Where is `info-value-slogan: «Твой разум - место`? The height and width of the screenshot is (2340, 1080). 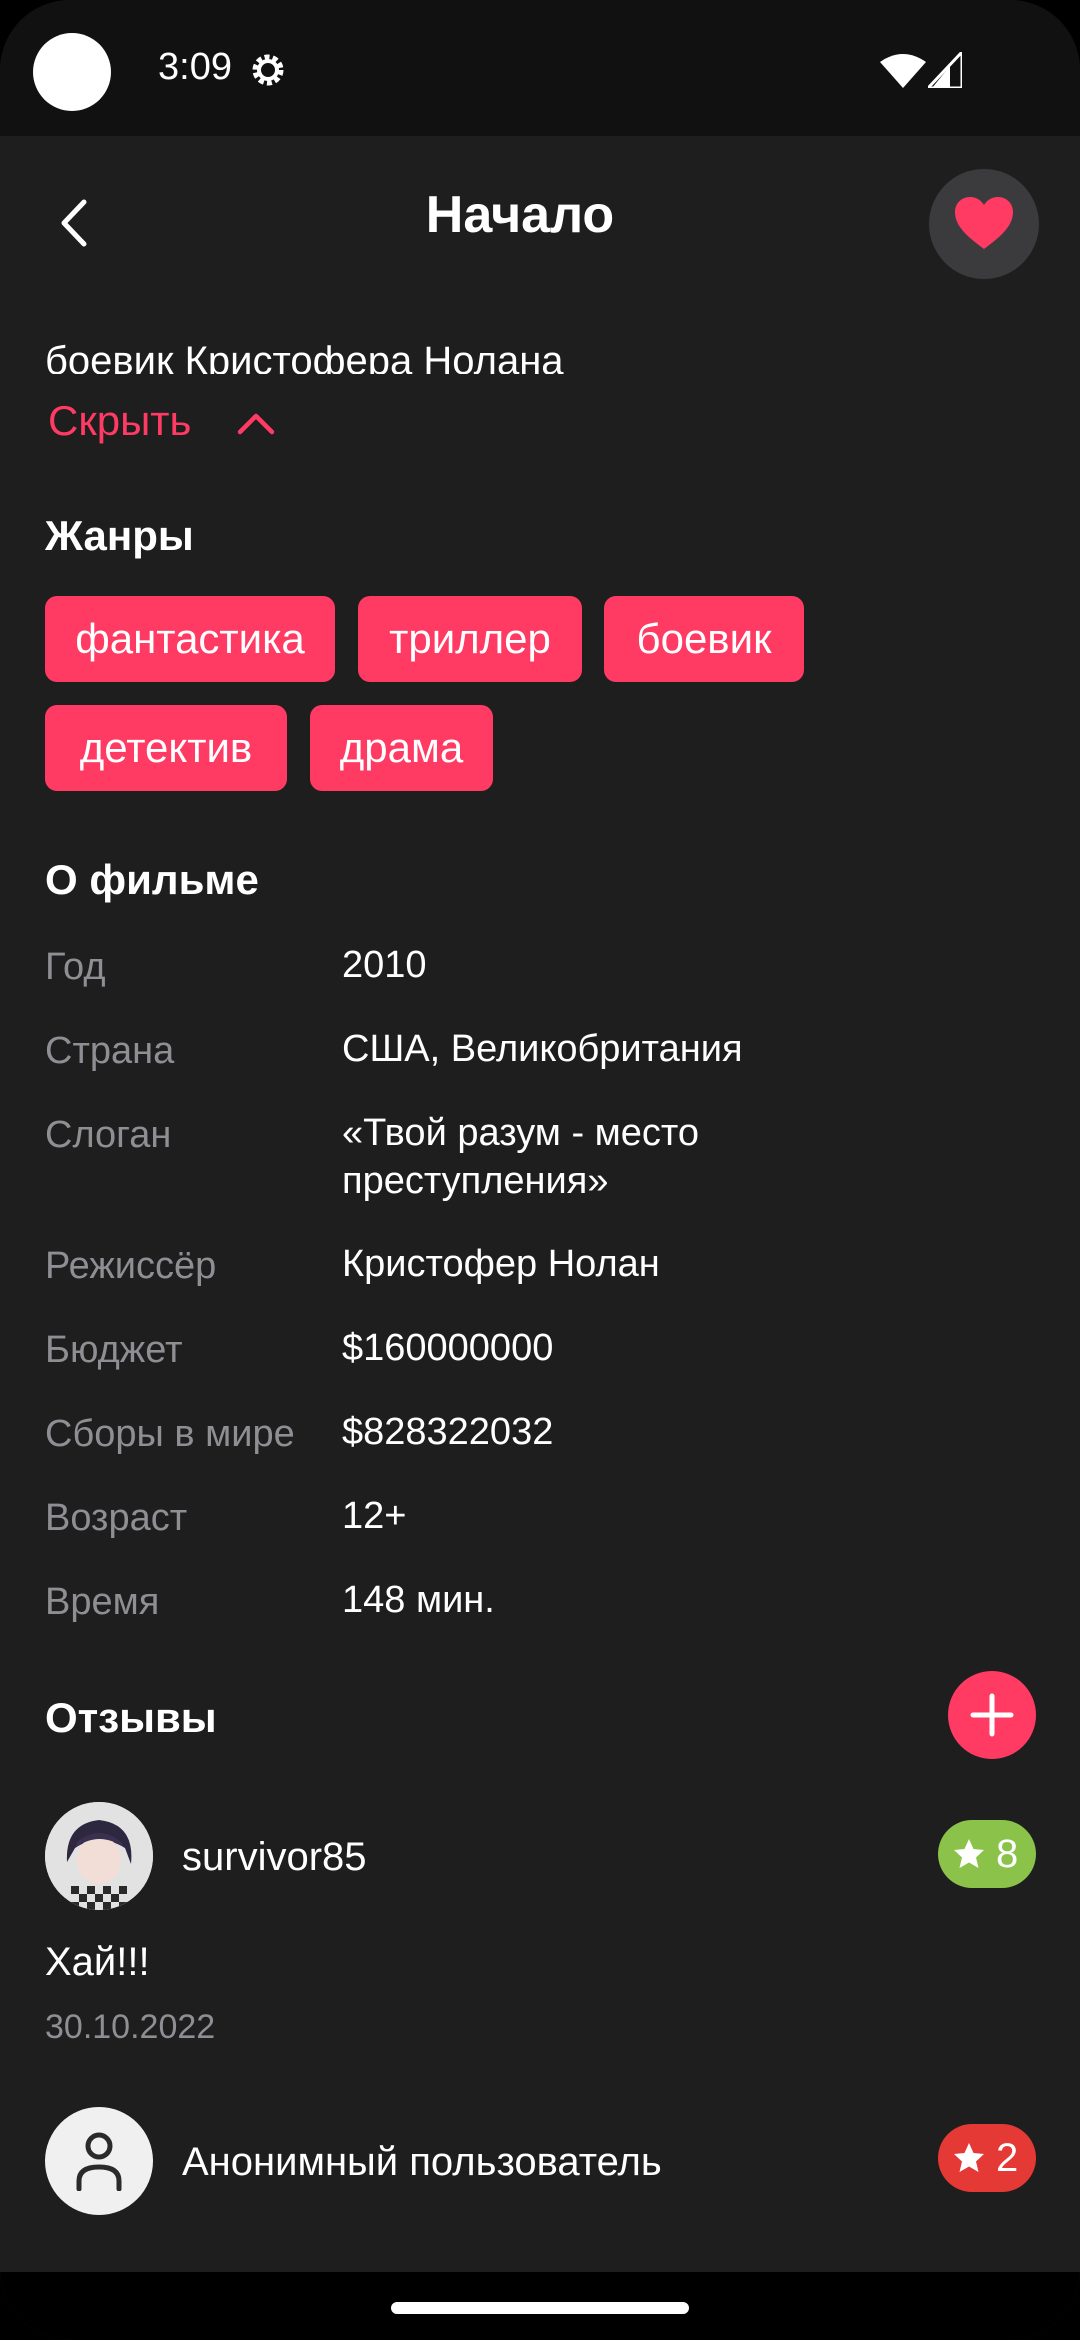 info-value-slogan: «Твой разум - место is located at coordinates (521, 1133).